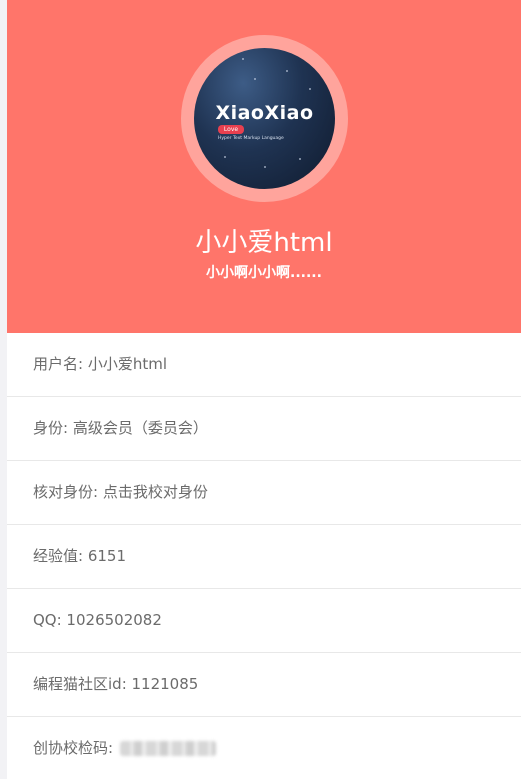 The width and height of the screenshot is (521, 779). What do you see at coordinates (120, 428) in the screenshot?
I see `identity-text: 身份: 高级会员（委员会）` at bounding box center [120, 428].